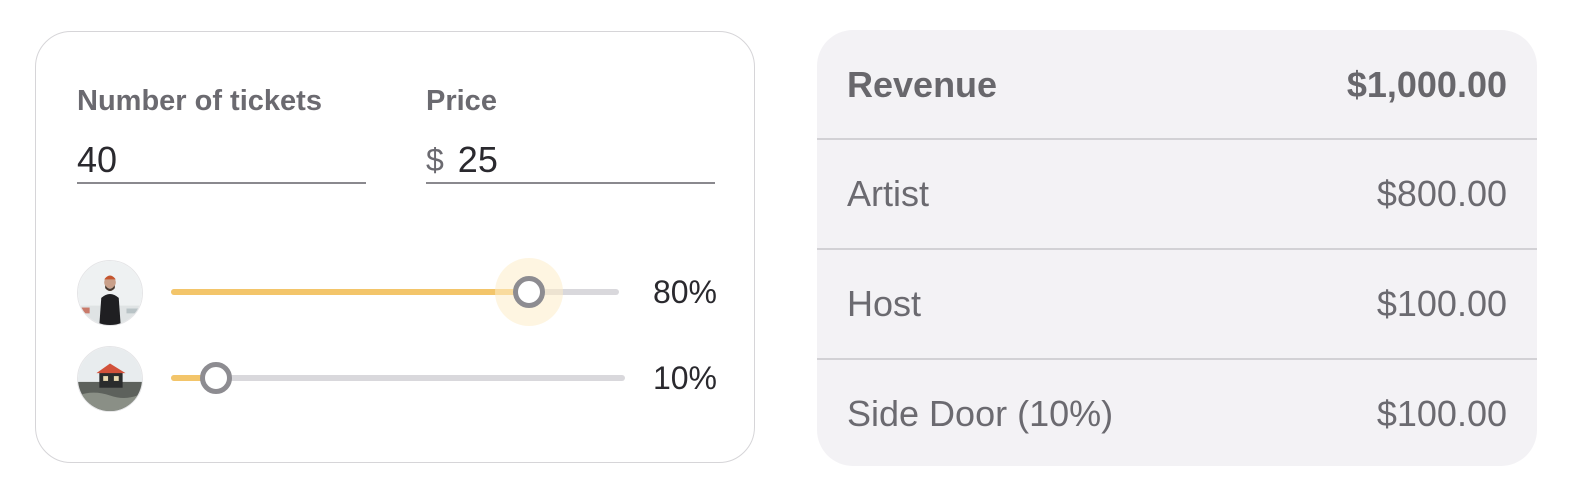  What do you see at coordinates (570, 134) in the screenshot?
I see `price-field: Price $` at bounding box center [570, 134].